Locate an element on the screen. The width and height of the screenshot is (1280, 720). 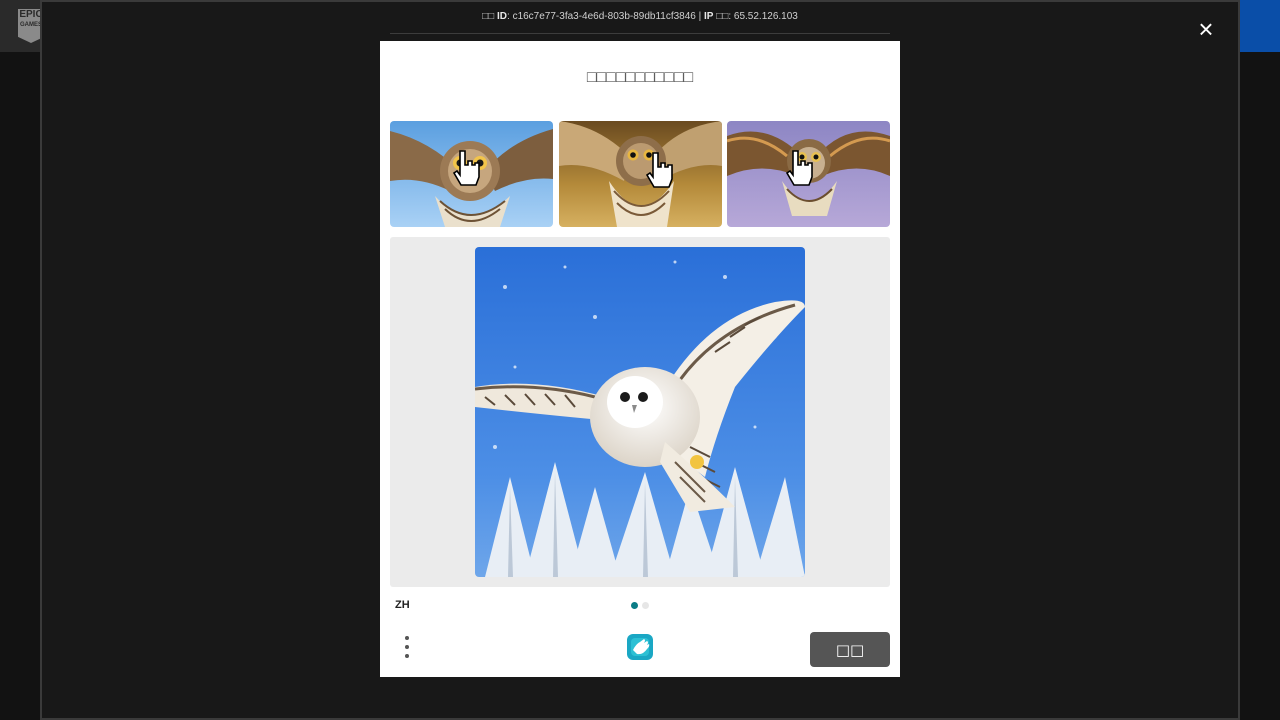
more-options-icon is located at coordinates (407, 648).